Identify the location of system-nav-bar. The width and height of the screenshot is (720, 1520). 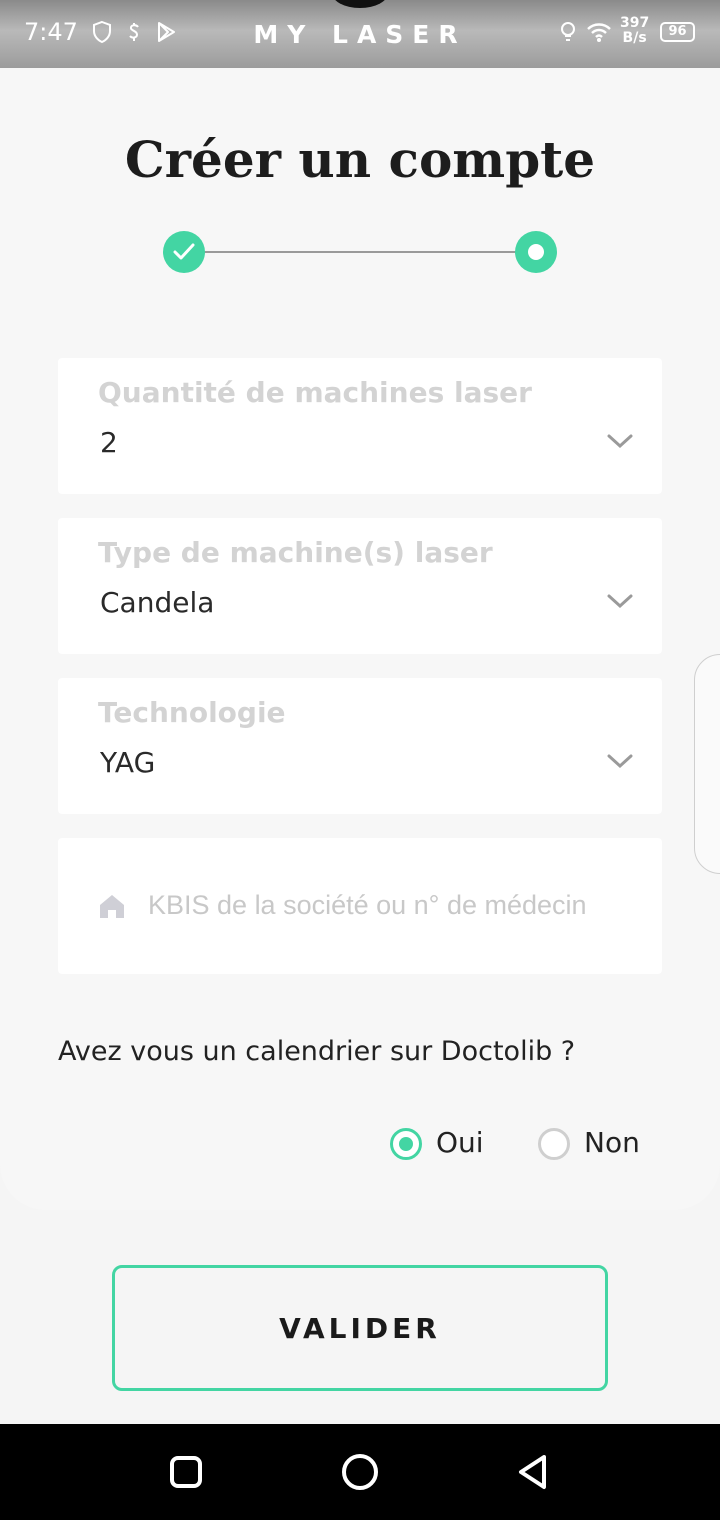
(360, 1472).